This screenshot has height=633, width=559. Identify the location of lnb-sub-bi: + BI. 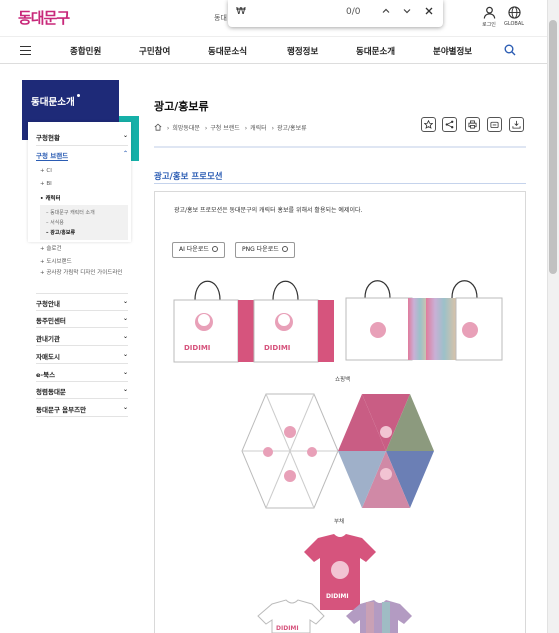
(46, 184).